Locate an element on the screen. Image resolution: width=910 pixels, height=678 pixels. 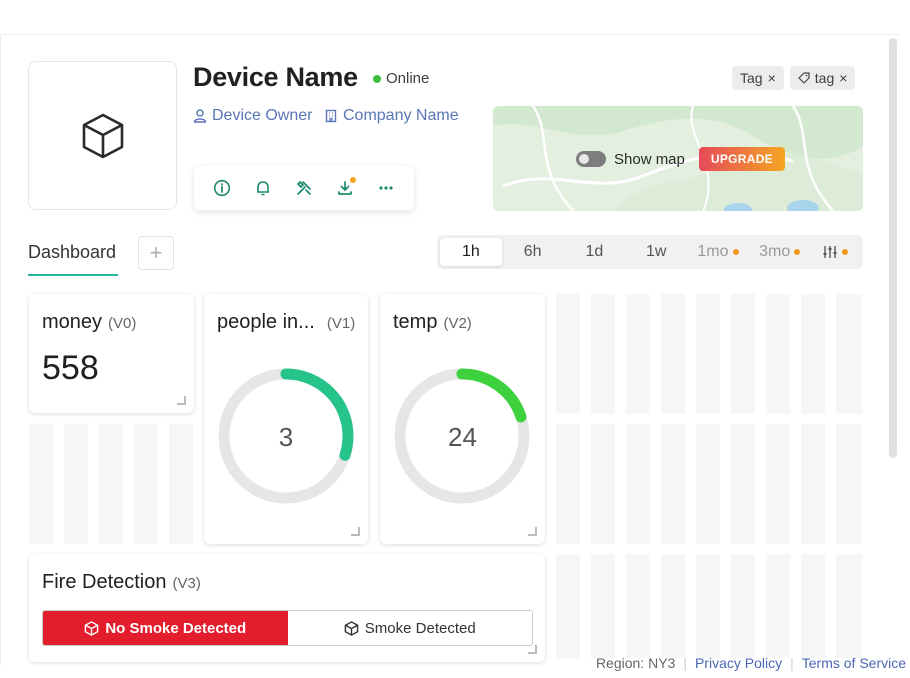
widget-temp: temp (V2) 24 is located at coordinates (462, 419).